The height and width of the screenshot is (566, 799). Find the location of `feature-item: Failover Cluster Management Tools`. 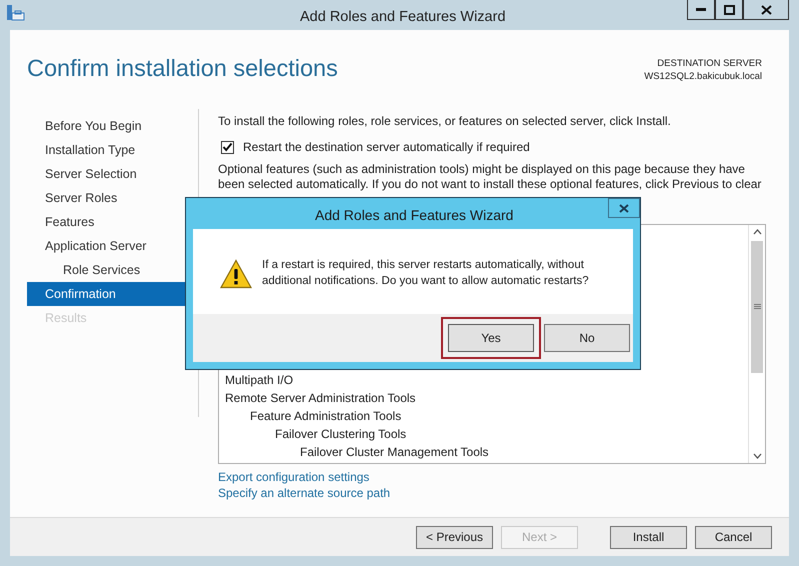

feature-item: Failover Cluster Management Tools is located at coordinates (394, 452).